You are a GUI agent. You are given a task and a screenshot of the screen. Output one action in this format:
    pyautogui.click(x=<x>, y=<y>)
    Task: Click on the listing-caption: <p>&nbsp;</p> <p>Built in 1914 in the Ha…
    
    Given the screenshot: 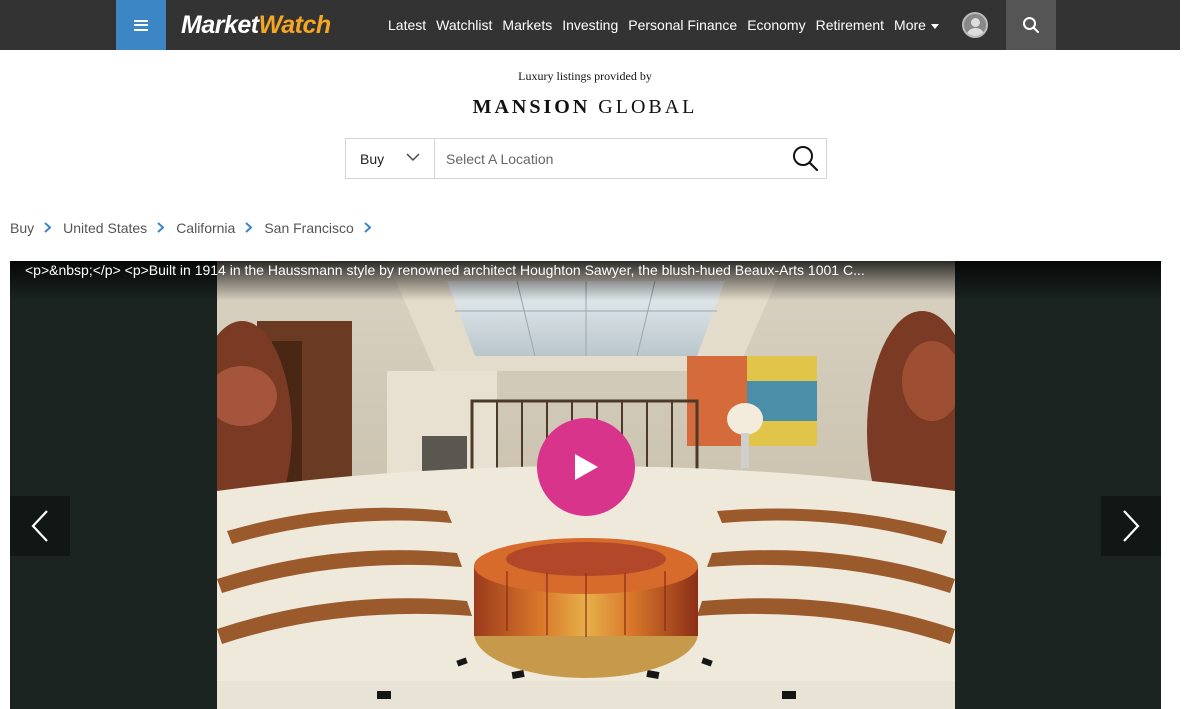 What is the action you would take?
    pyautogui.click(x=585, y=281)
    